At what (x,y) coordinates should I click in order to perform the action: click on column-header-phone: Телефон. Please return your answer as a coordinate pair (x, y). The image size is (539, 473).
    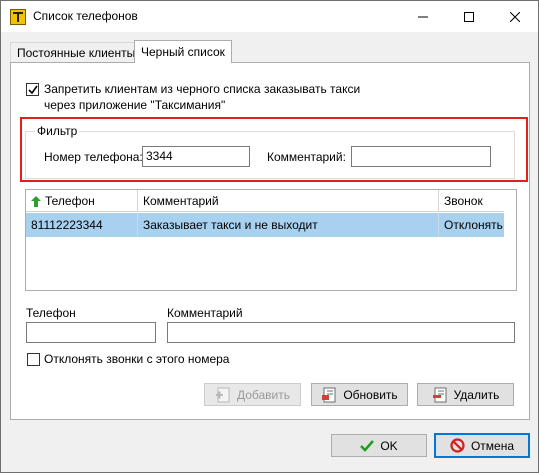
    Looking at the image, I should click on (82, 201).